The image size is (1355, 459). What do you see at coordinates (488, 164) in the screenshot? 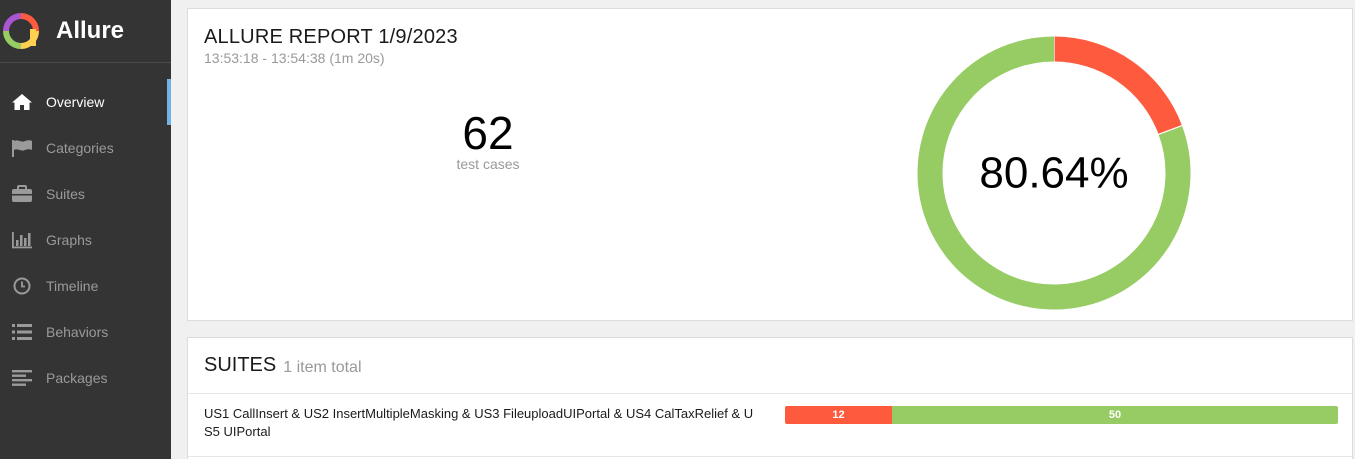
I see `test-case-count-label: test cases` at bounding box center [488, 164].